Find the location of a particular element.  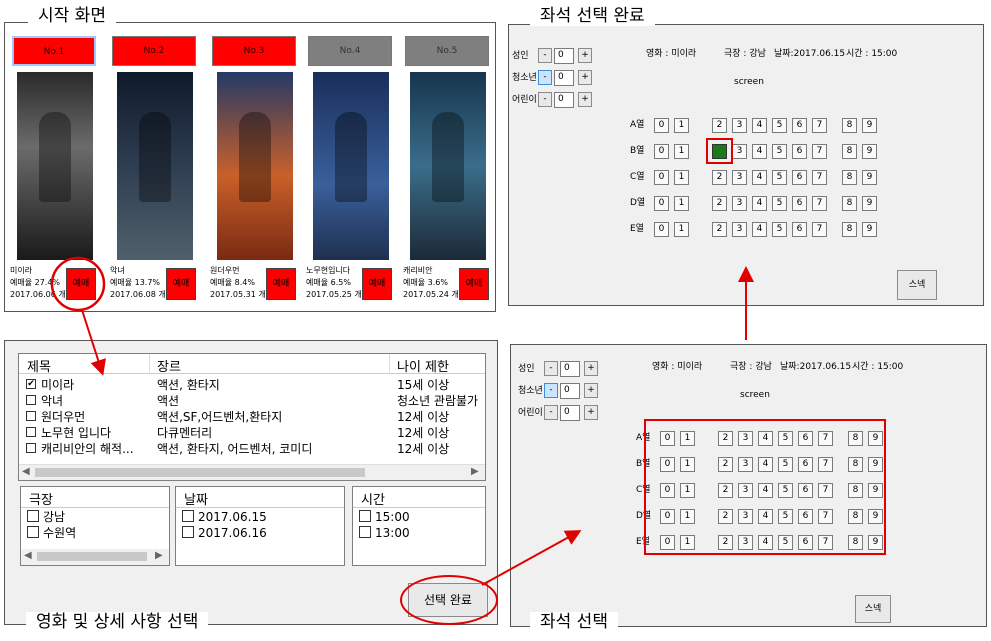

arrow-to-seat-select is located at coordinates (531, 558).